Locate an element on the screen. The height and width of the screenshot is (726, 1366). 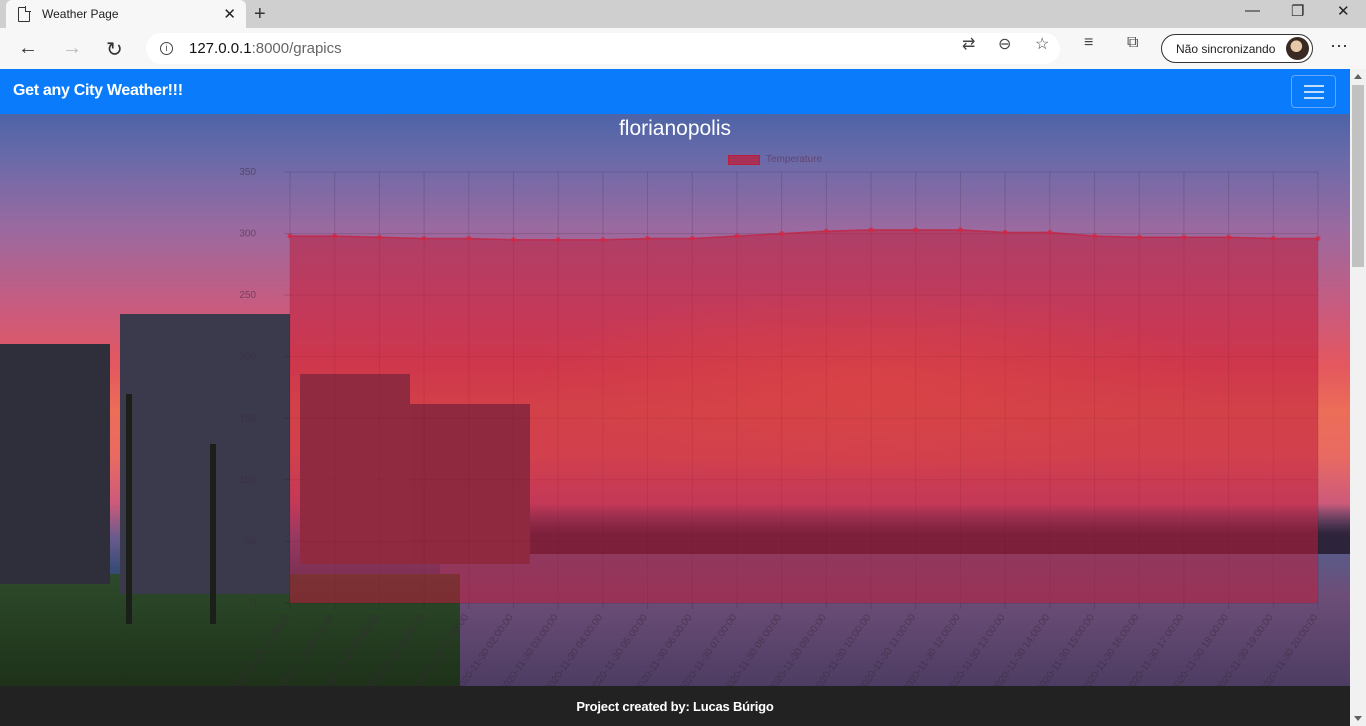
navbar-toggler-button is located at coordinates (1313, 91).